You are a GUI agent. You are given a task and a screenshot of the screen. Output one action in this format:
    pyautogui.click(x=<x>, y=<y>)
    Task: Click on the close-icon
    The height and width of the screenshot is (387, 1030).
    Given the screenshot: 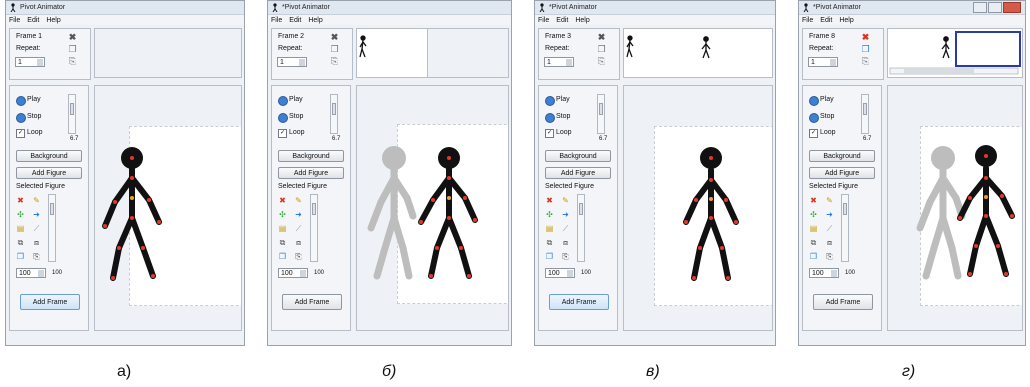 What is the action you would take?
    pyautogui.click(x=1012, y=7)
    